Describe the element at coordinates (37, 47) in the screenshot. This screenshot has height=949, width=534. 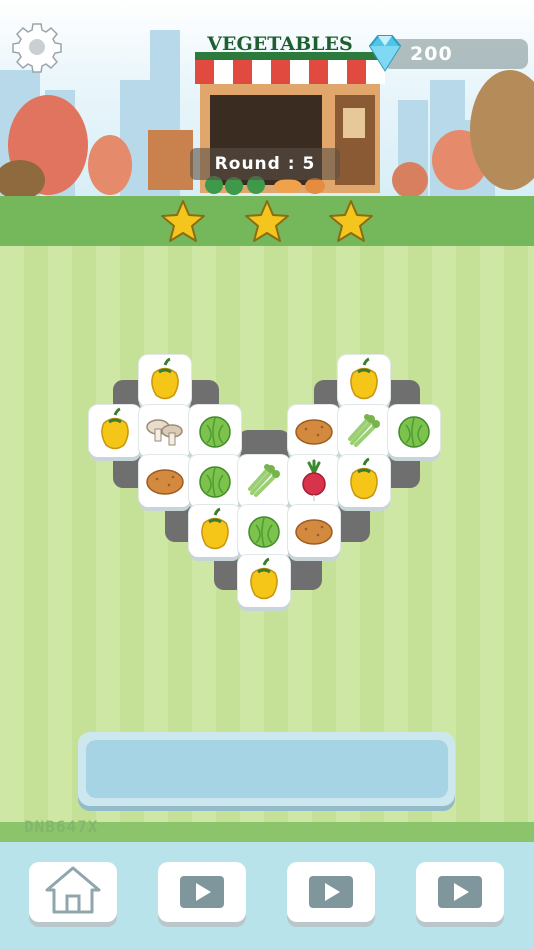
I see `settings-gear-icon` at that location.